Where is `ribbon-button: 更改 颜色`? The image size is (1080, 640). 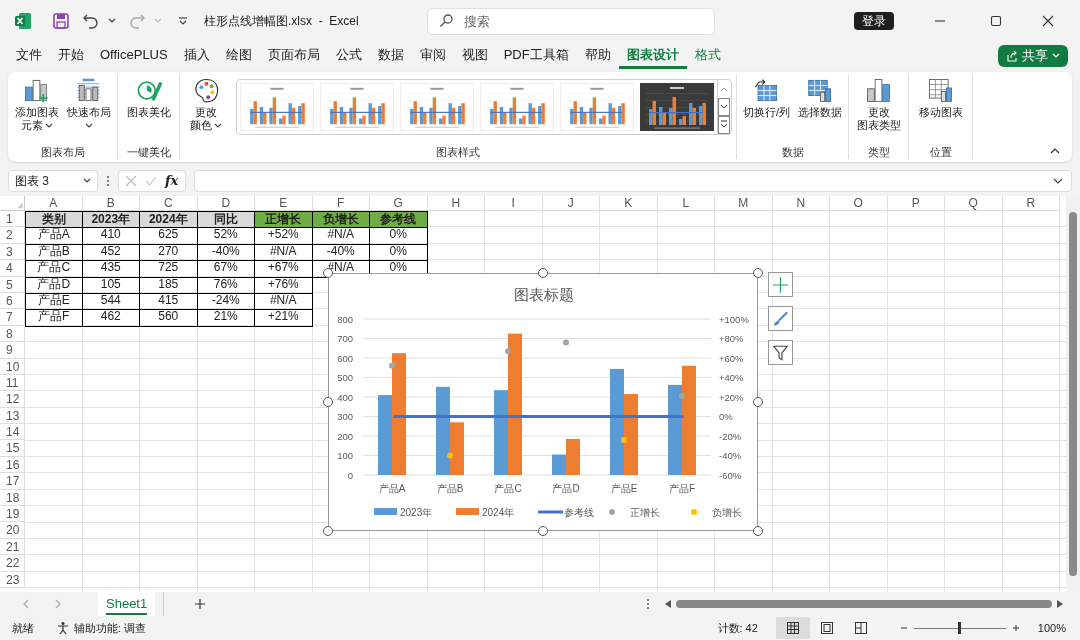
ribbon-button: 更改 颜色 is located at coordinates (206, 104).